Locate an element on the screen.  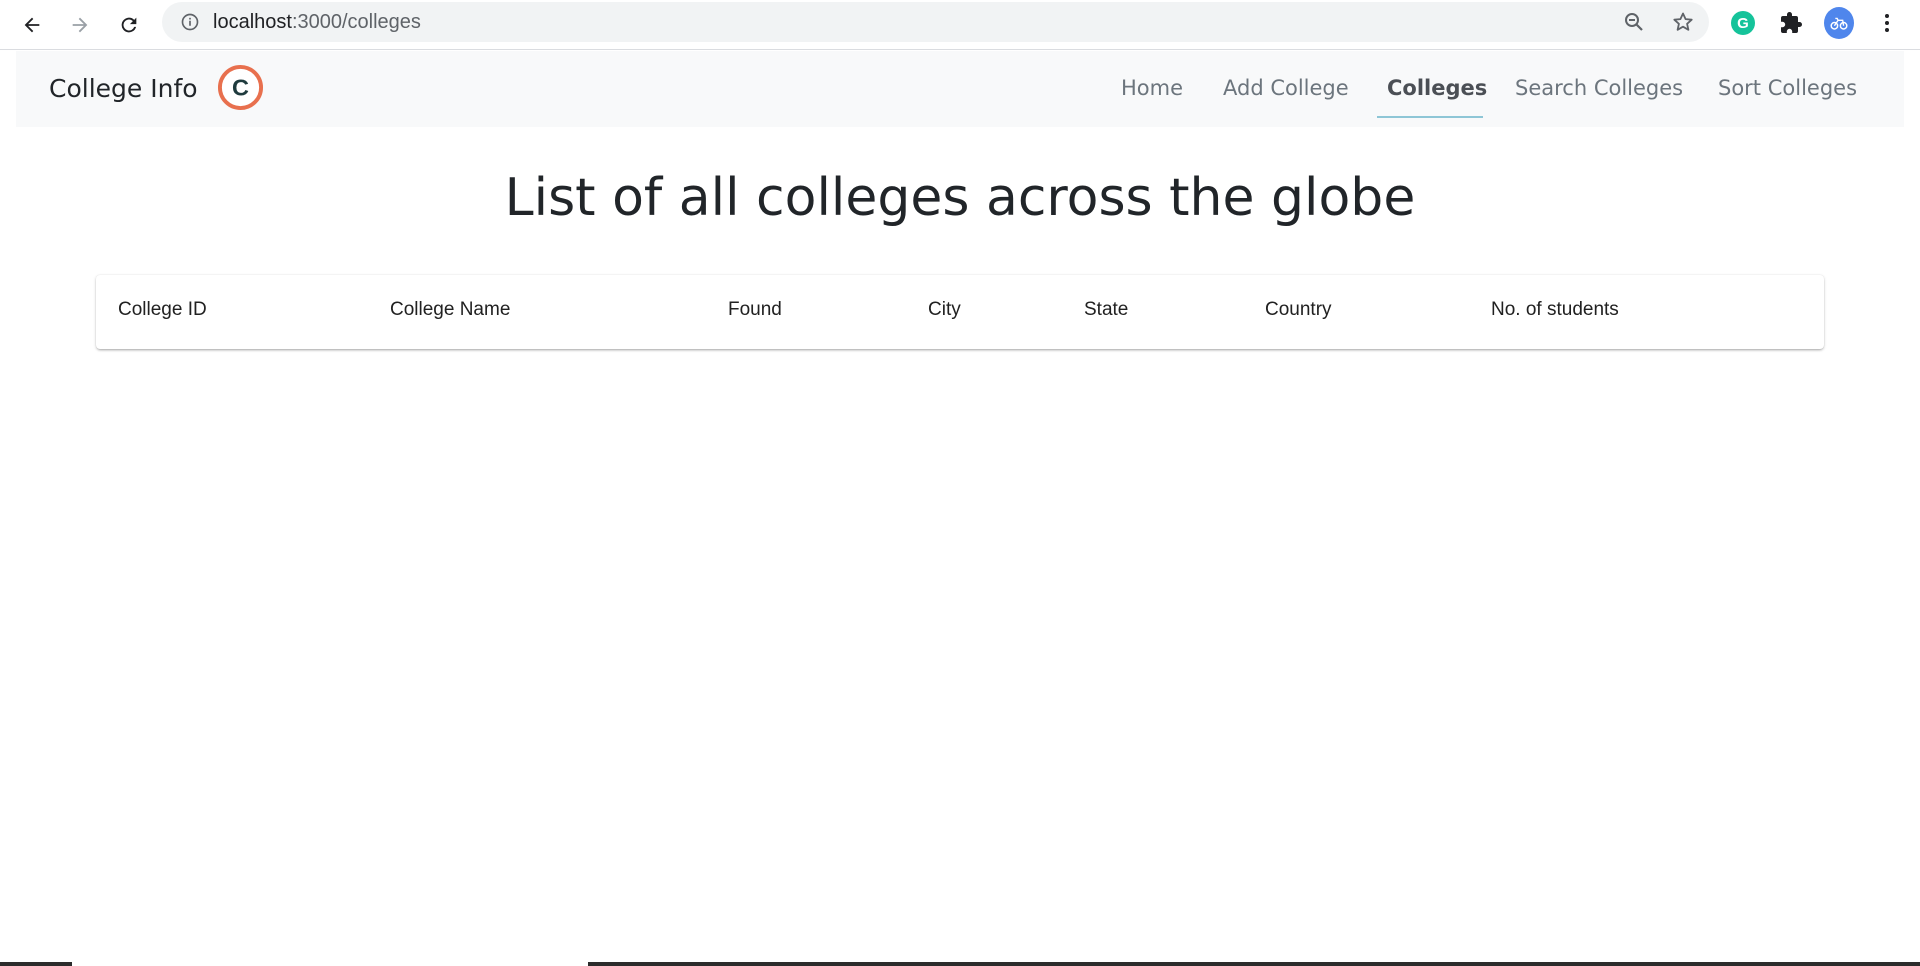
browser-toolbar: localhost:3000/colleges G is located at coordinates (960, 25).